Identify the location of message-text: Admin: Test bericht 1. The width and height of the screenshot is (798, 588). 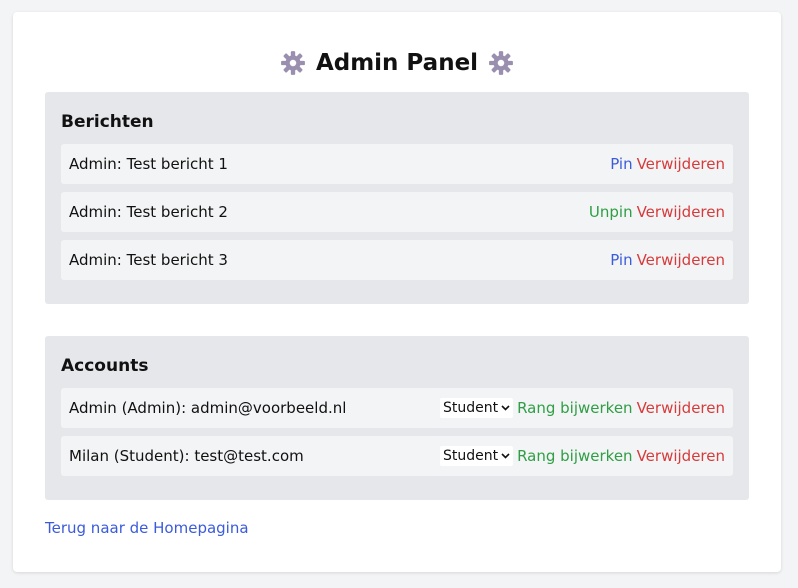
(148, 164).